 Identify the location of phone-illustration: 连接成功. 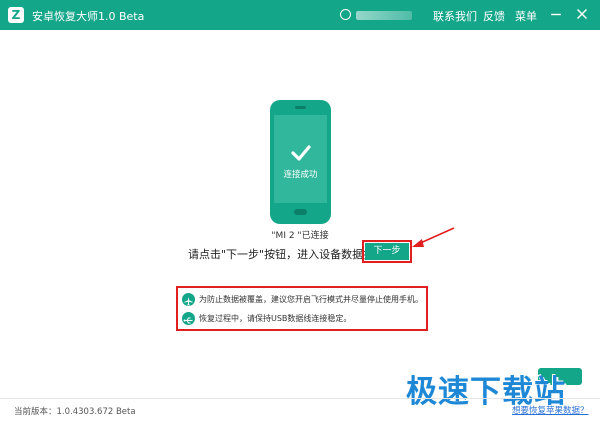
(300, 162).